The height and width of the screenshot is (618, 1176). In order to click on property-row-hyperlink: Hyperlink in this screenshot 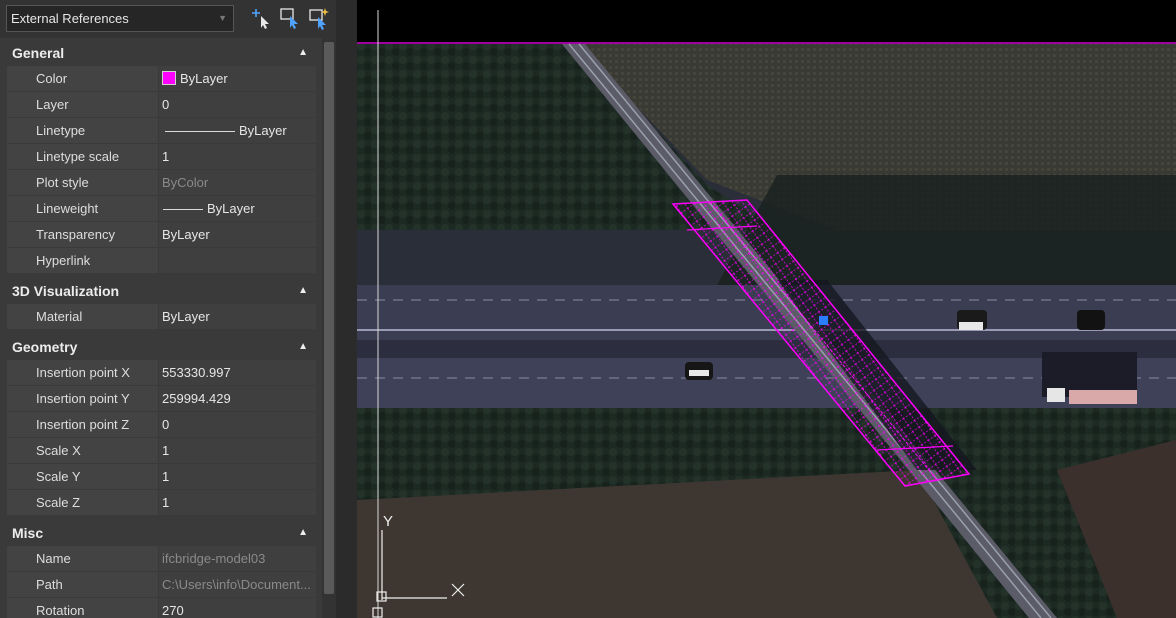, I will do `click(161, 261)`.